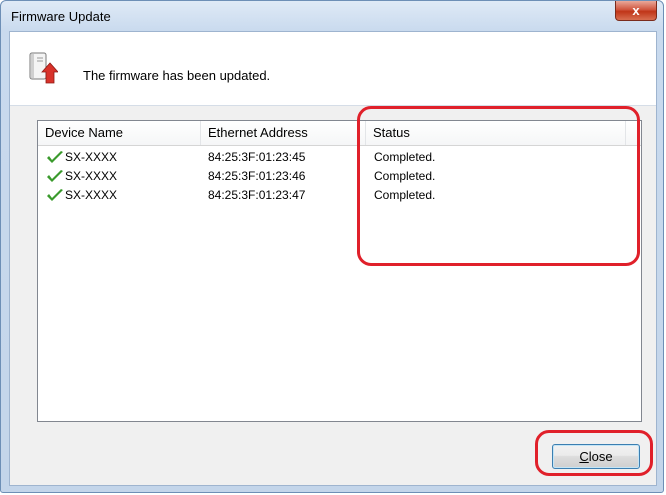 This screenshot has height=495, width=666. What do you see at coordinates (177, 75) in the screenshot?
I see `status-message: The firmware has been updated.` at bounding box center [177, 75].